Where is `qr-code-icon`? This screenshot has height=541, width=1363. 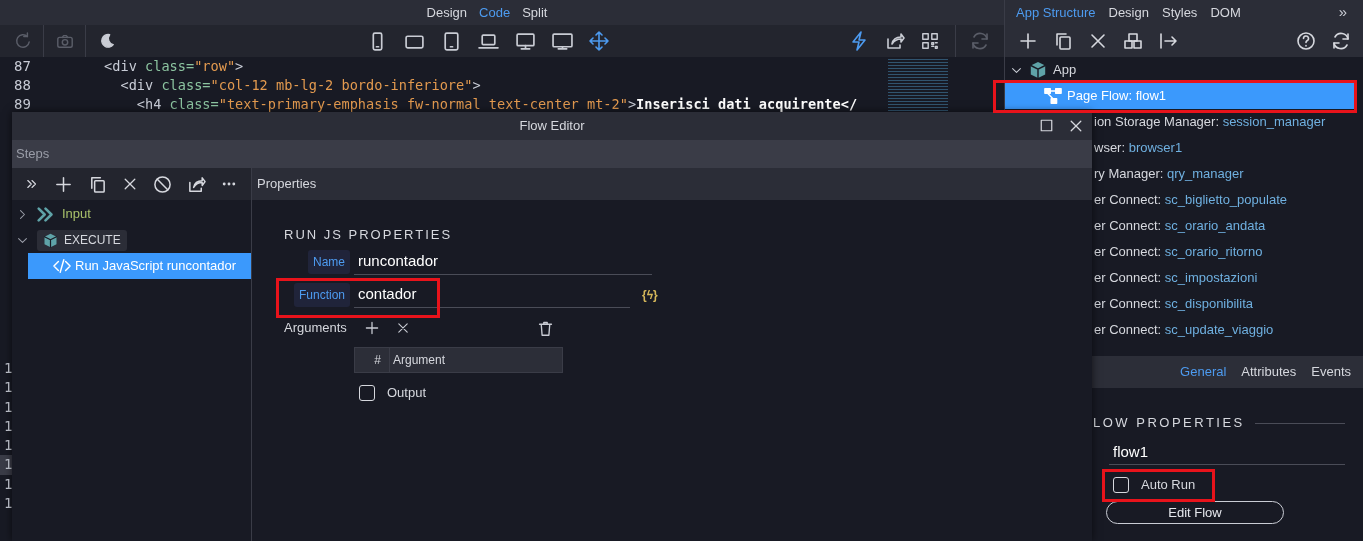
qr-code-icon is located at coordinates (930, 41).